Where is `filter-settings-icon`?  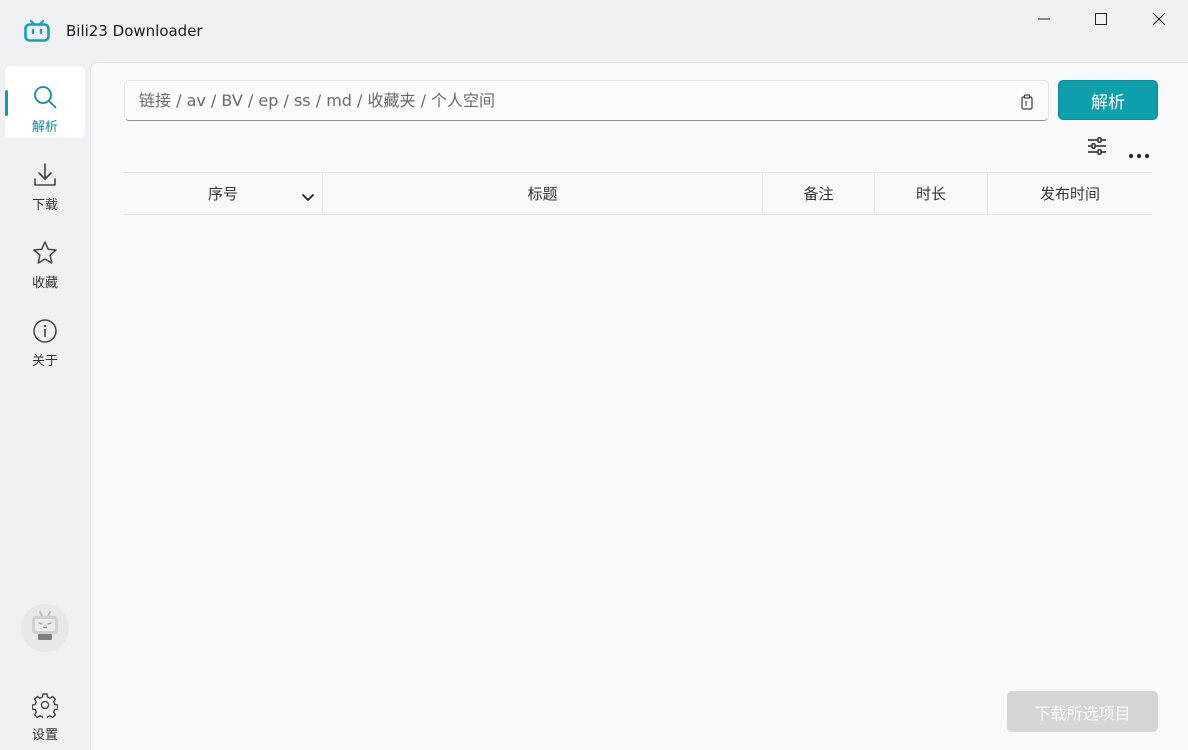
filter-settings-icon is located at coordinates (1097, 146).